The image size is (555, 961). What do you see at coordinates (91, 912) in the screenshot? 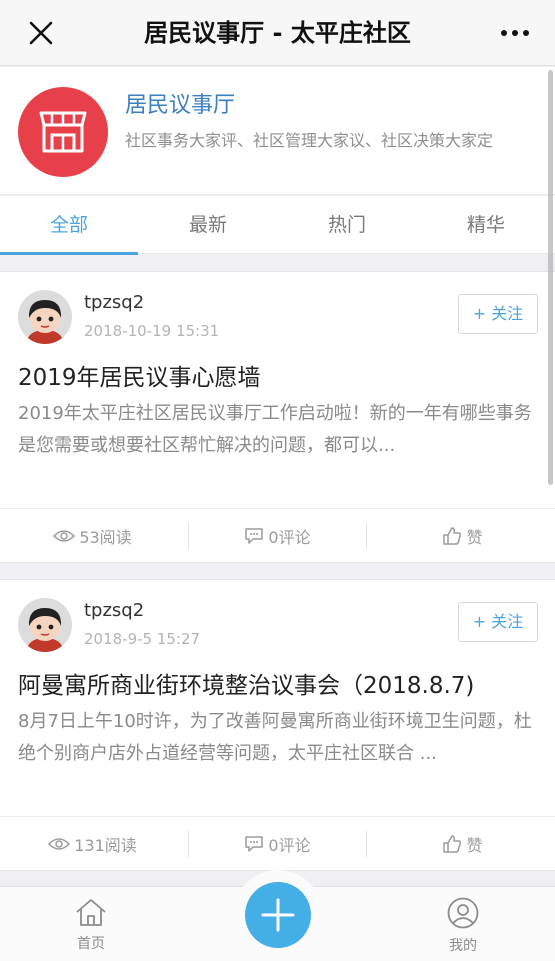
I see `home-icon` at bounding box center [91, 912].